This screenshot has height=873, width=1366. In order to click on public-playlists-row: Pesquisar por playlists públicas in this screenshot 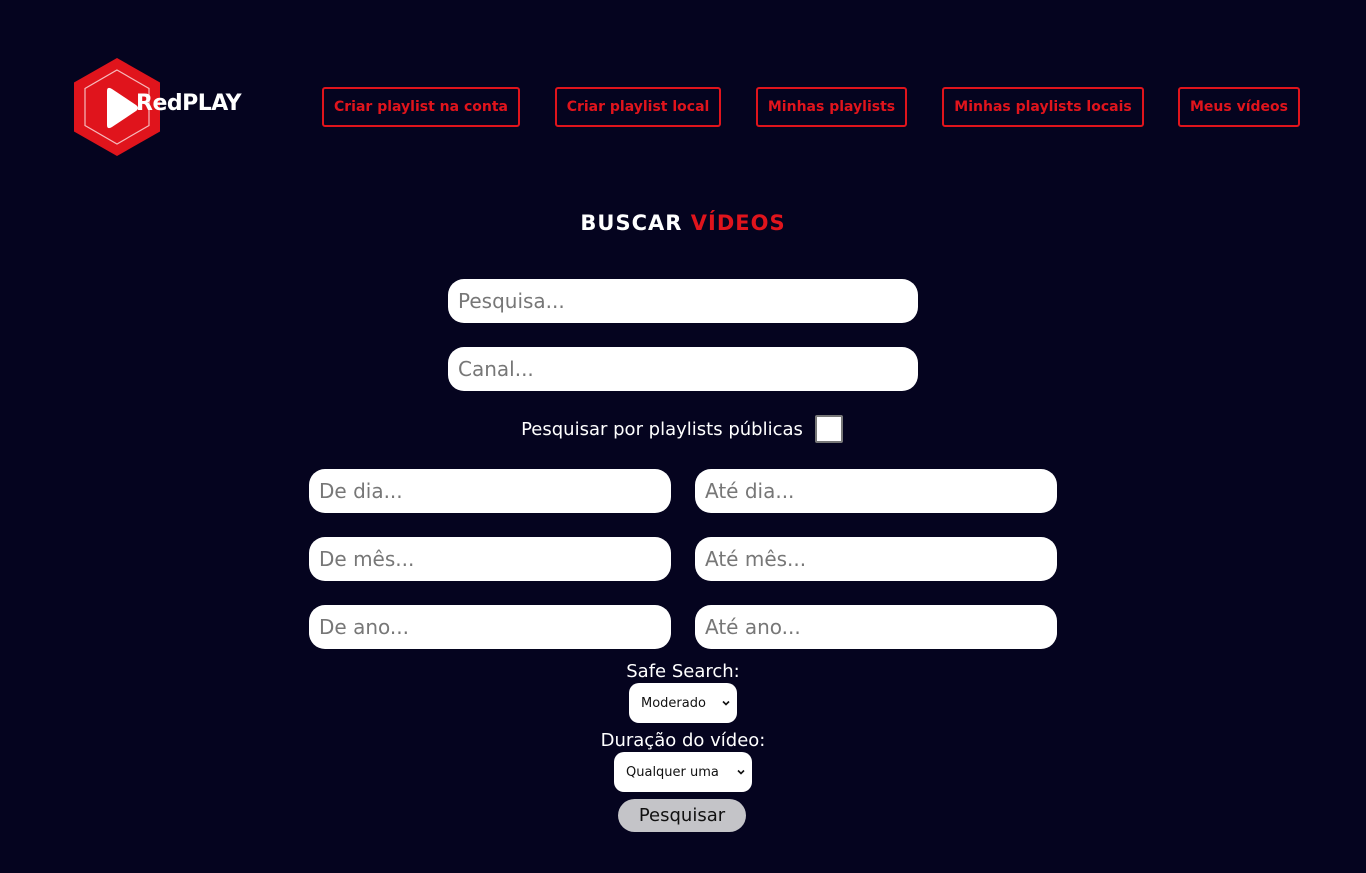, I will do `click(683, 429)`.